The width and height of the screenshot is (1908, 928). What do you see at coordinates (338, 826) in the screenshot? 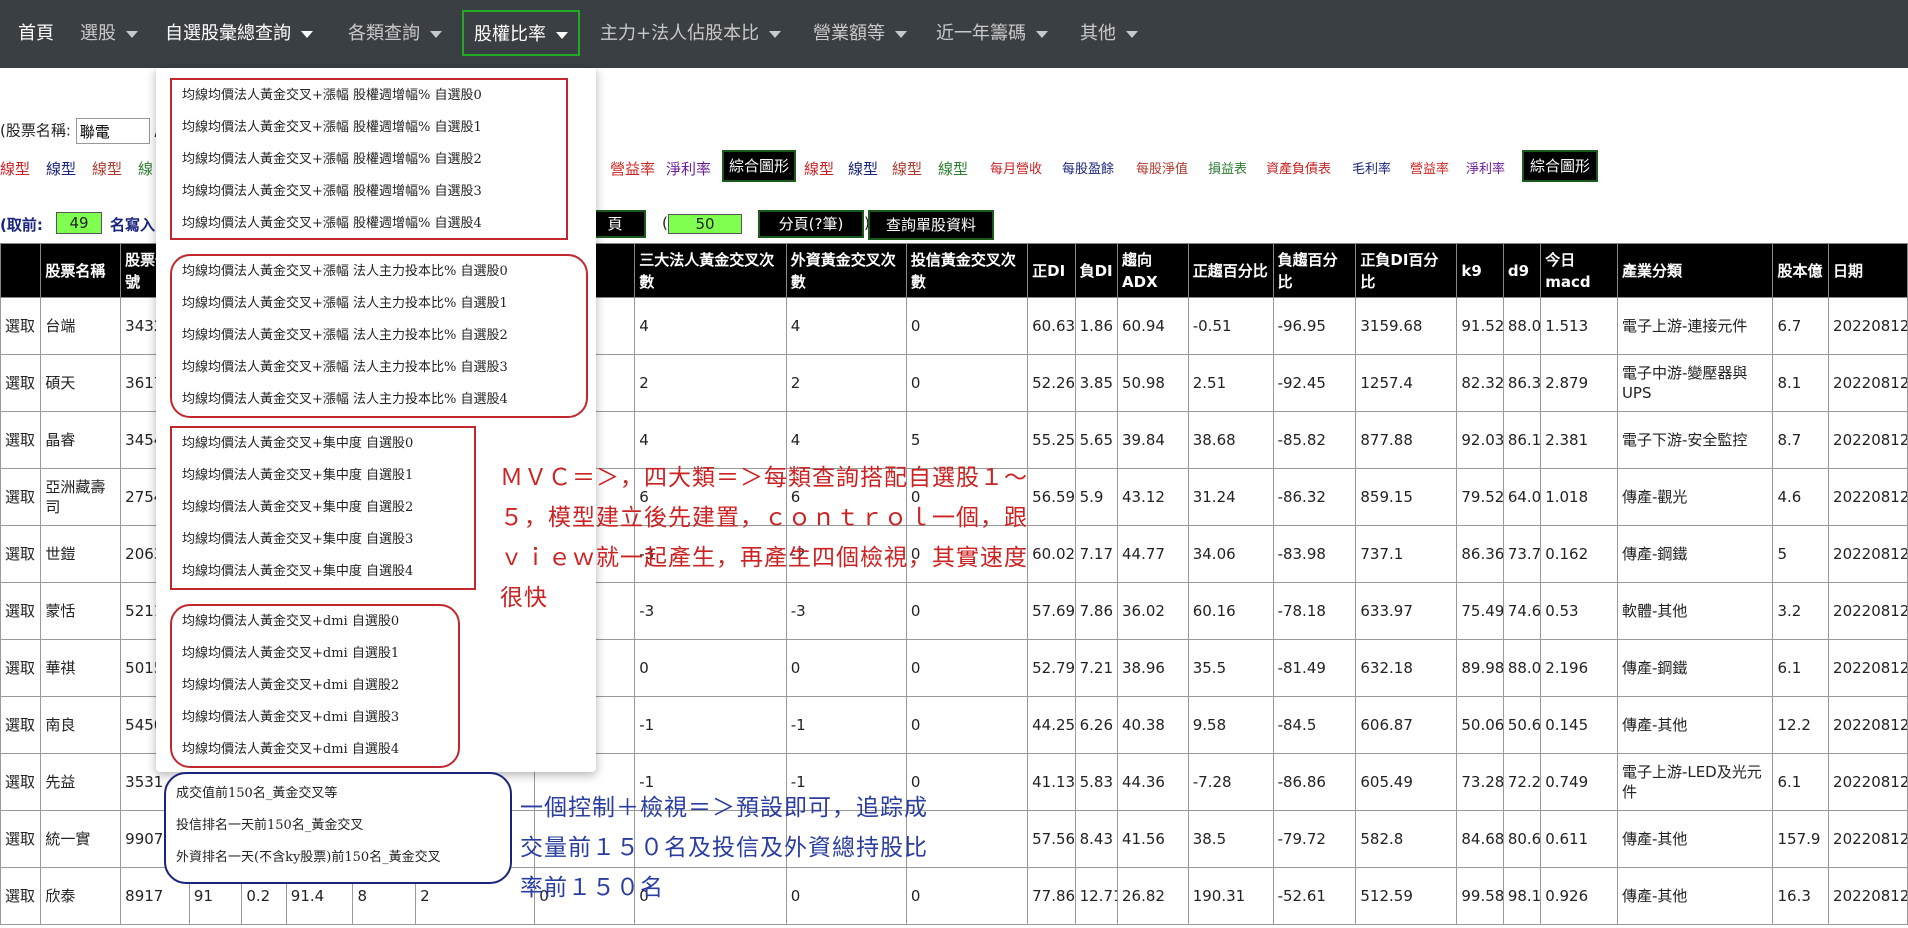
I see `menu-item: 投信排名一天前150名_黃金交叉` at bounding box center [338, 826].